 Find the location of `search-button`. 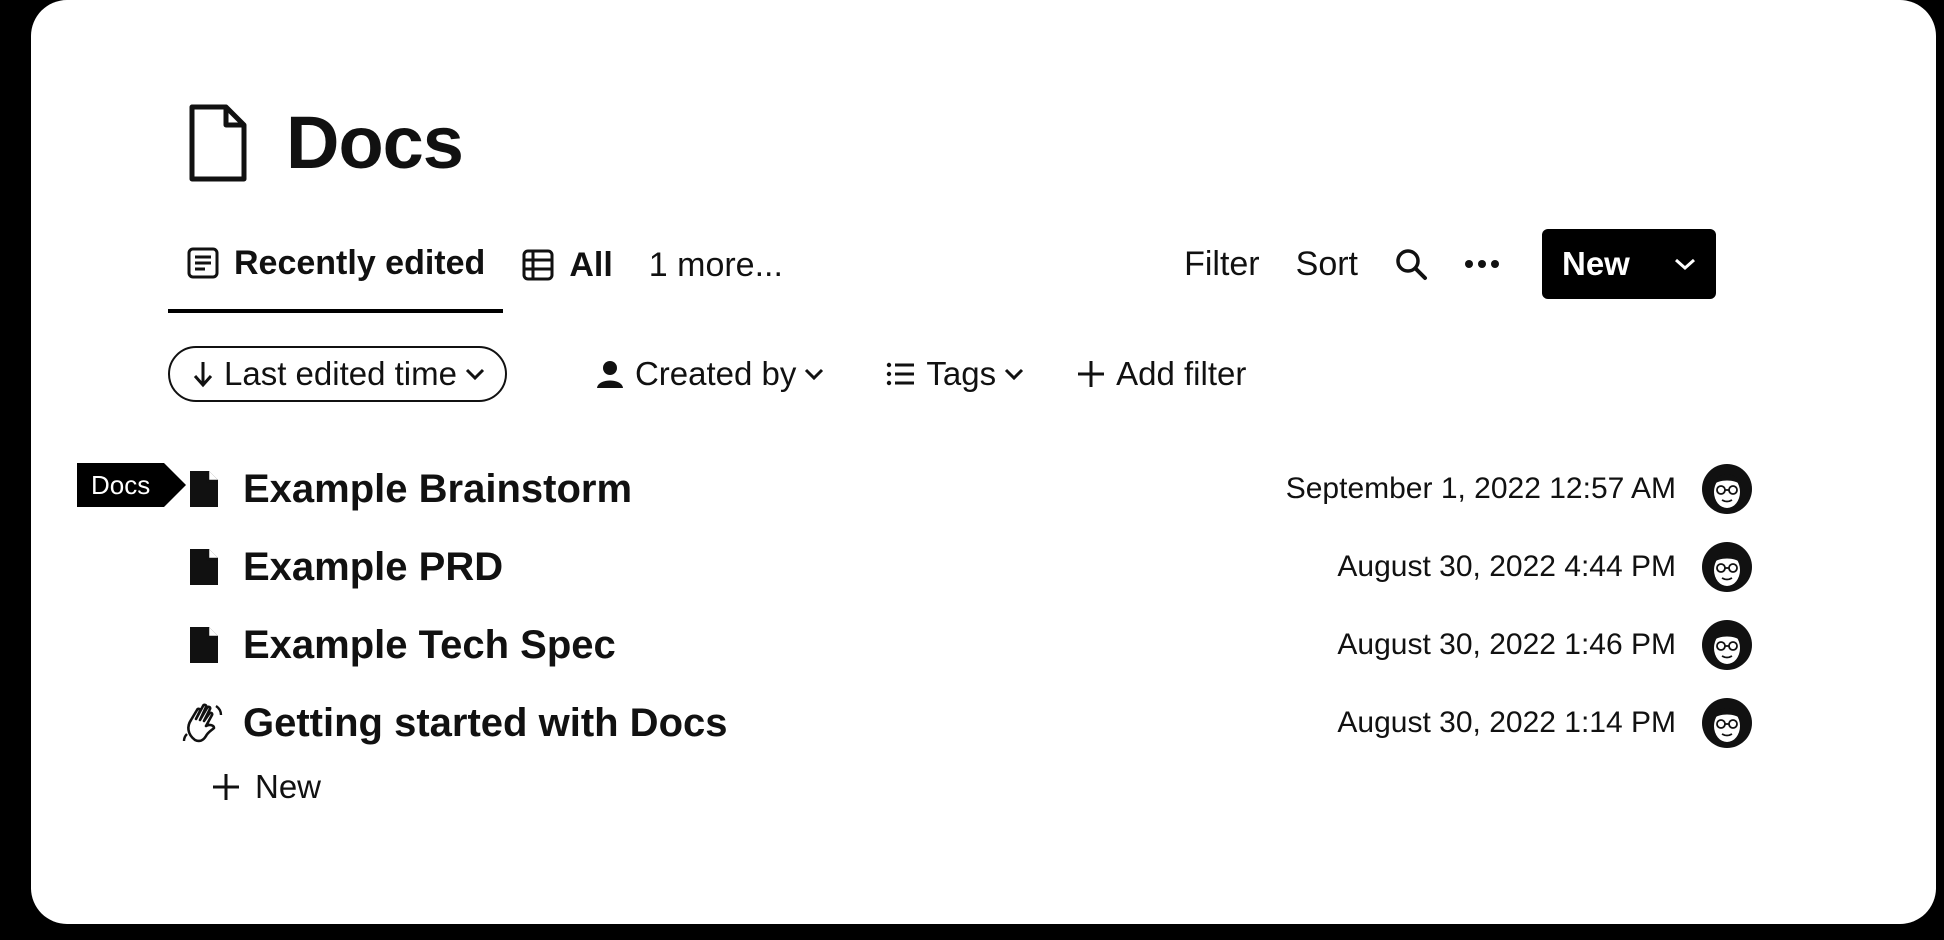

search-button is located at coordinates (1411, 264).